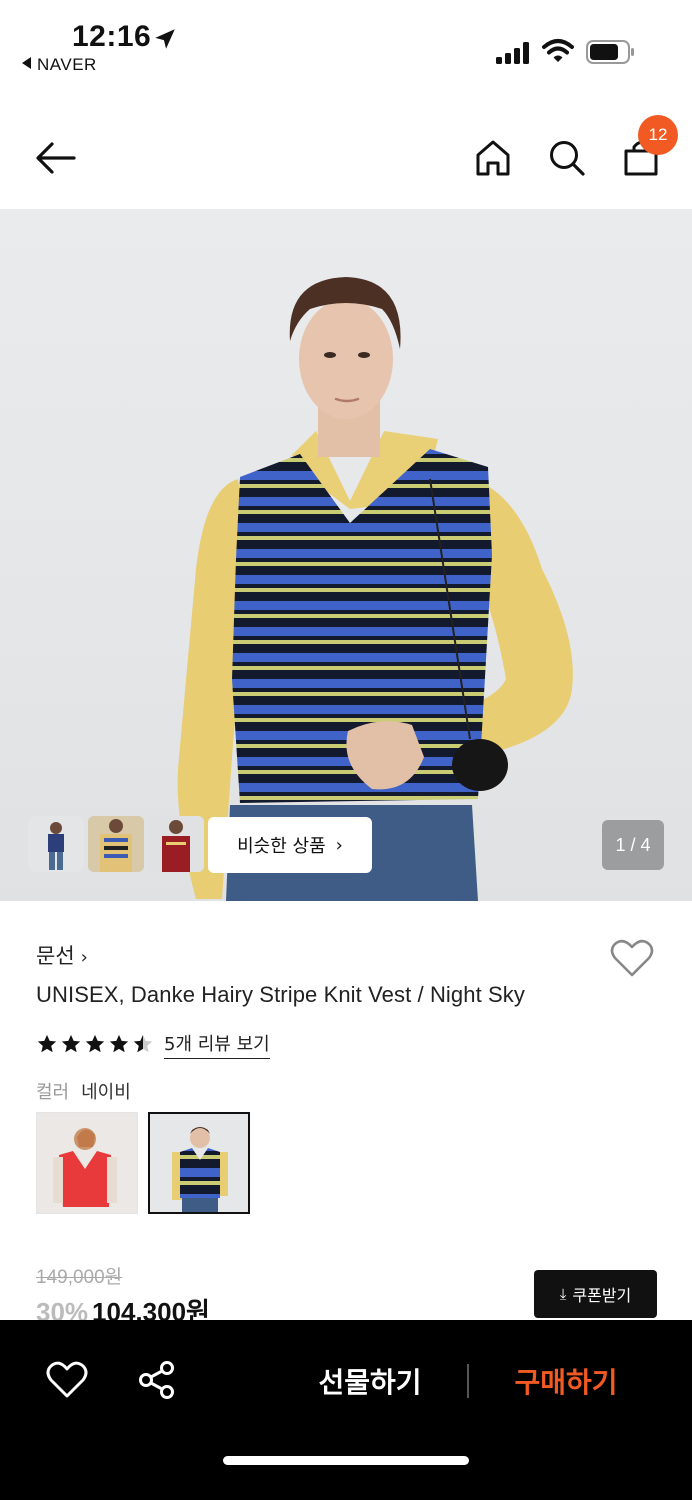 The width and height of the screenshot is (692, 1500). I want to click on wifi-icon, so click(558, 50).